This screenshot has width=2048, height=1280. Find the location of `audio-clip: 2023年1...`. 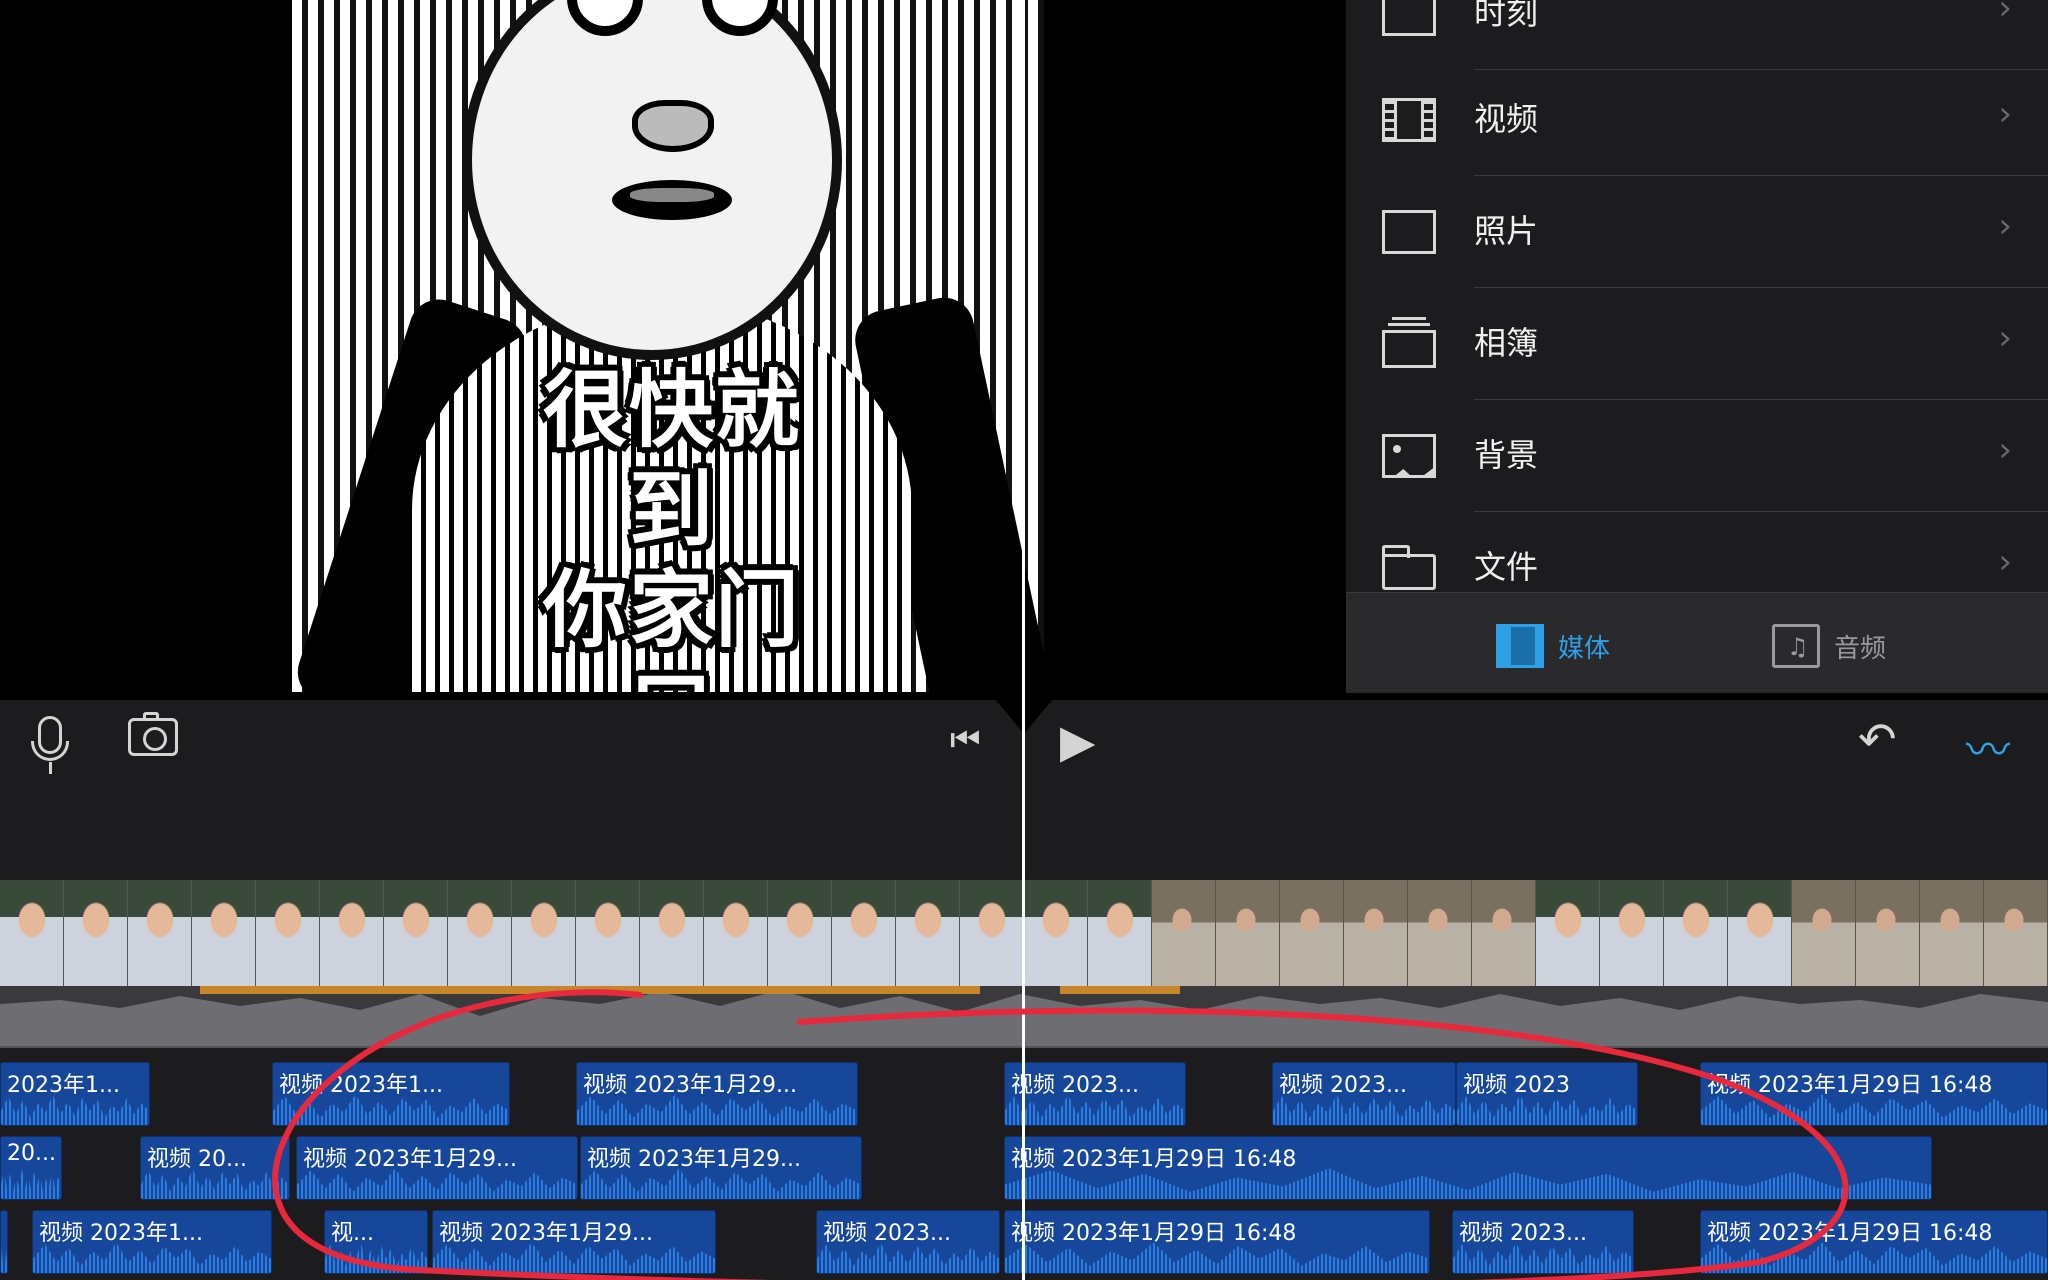

audio-clip: 2023年1... is located at coordinates (75, 1094).